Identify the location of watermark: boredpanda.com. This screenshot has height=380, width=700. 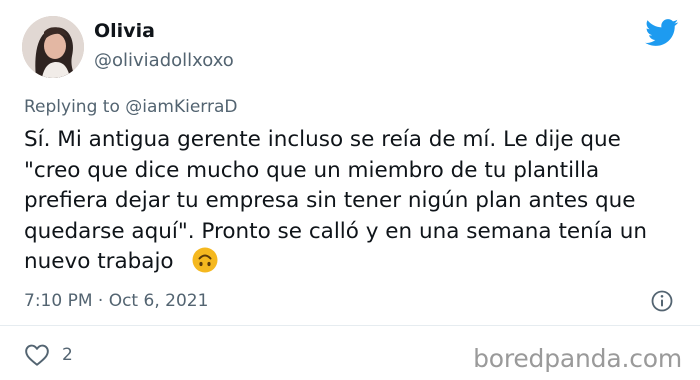
(577, 358).